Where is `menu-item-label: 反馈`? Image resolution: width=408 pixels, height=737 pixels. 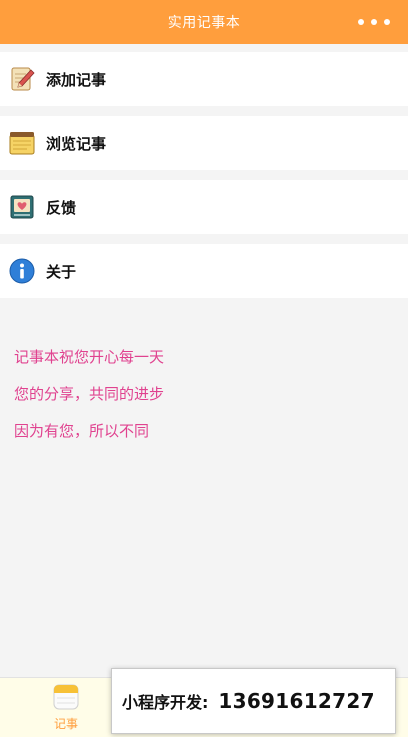 menu-item-label: 反馈 is located at coordinates (61, 207).